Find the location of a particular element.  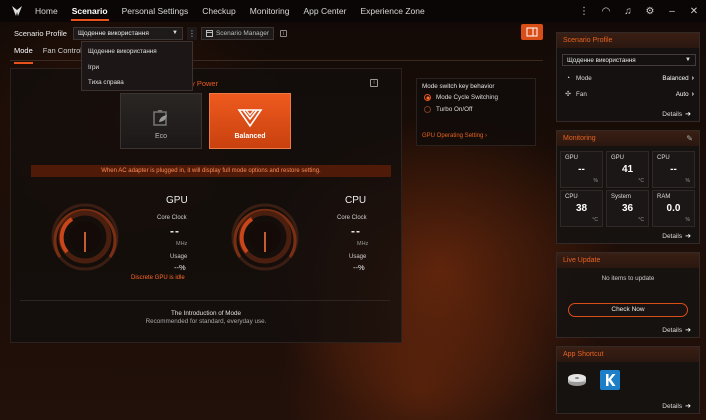

app-shortcut-card-title: App Shortcut is located at coordinates (628, 354).